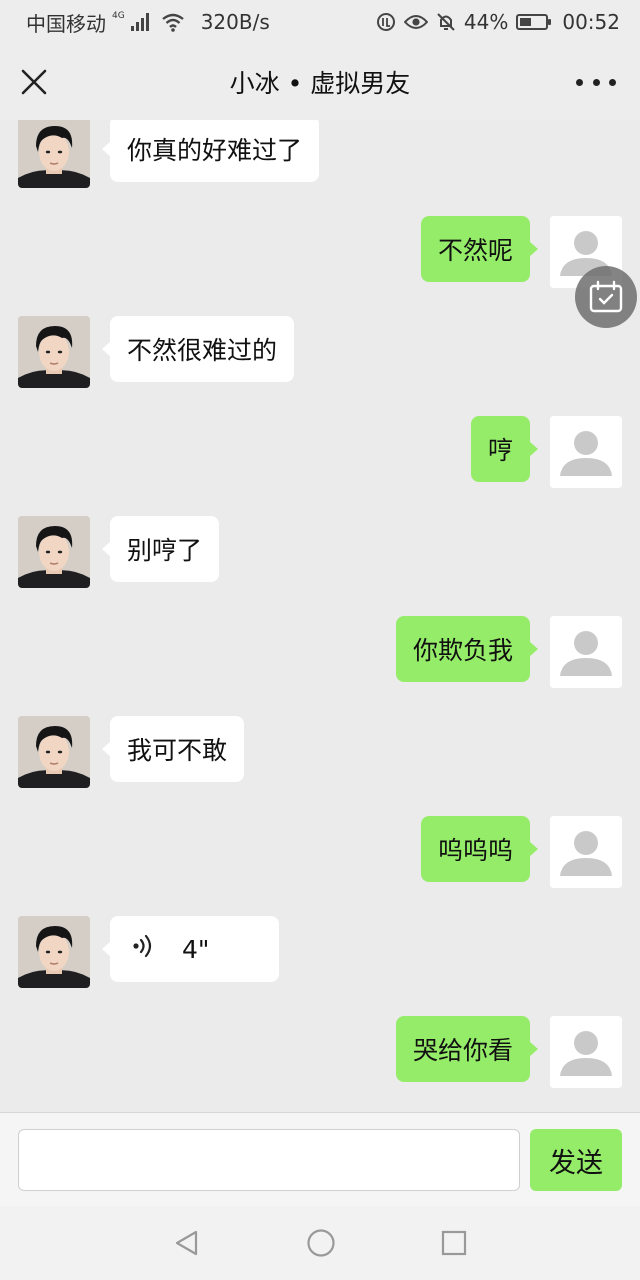  I want to click on more-button, so click(596, 82).